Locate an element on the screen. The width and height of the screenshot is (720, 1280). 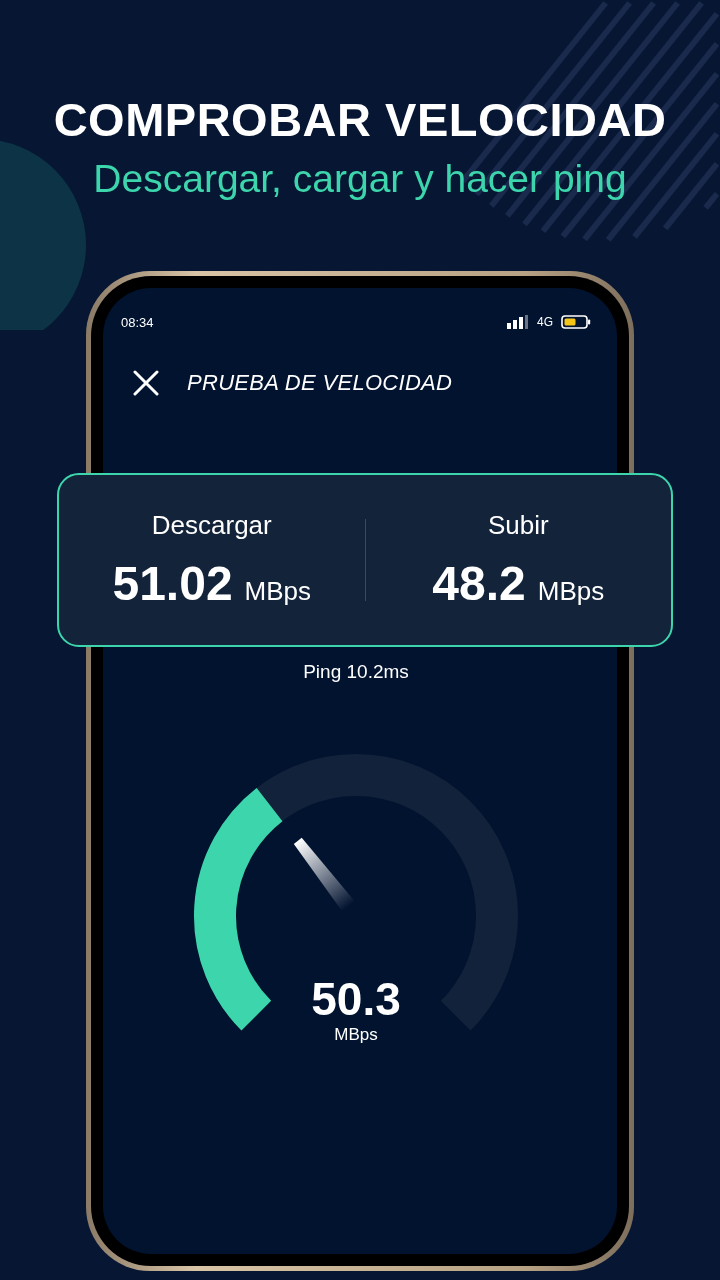
headline: COMPROBAR VELOCIDAD is located at coordinates (360, 120).